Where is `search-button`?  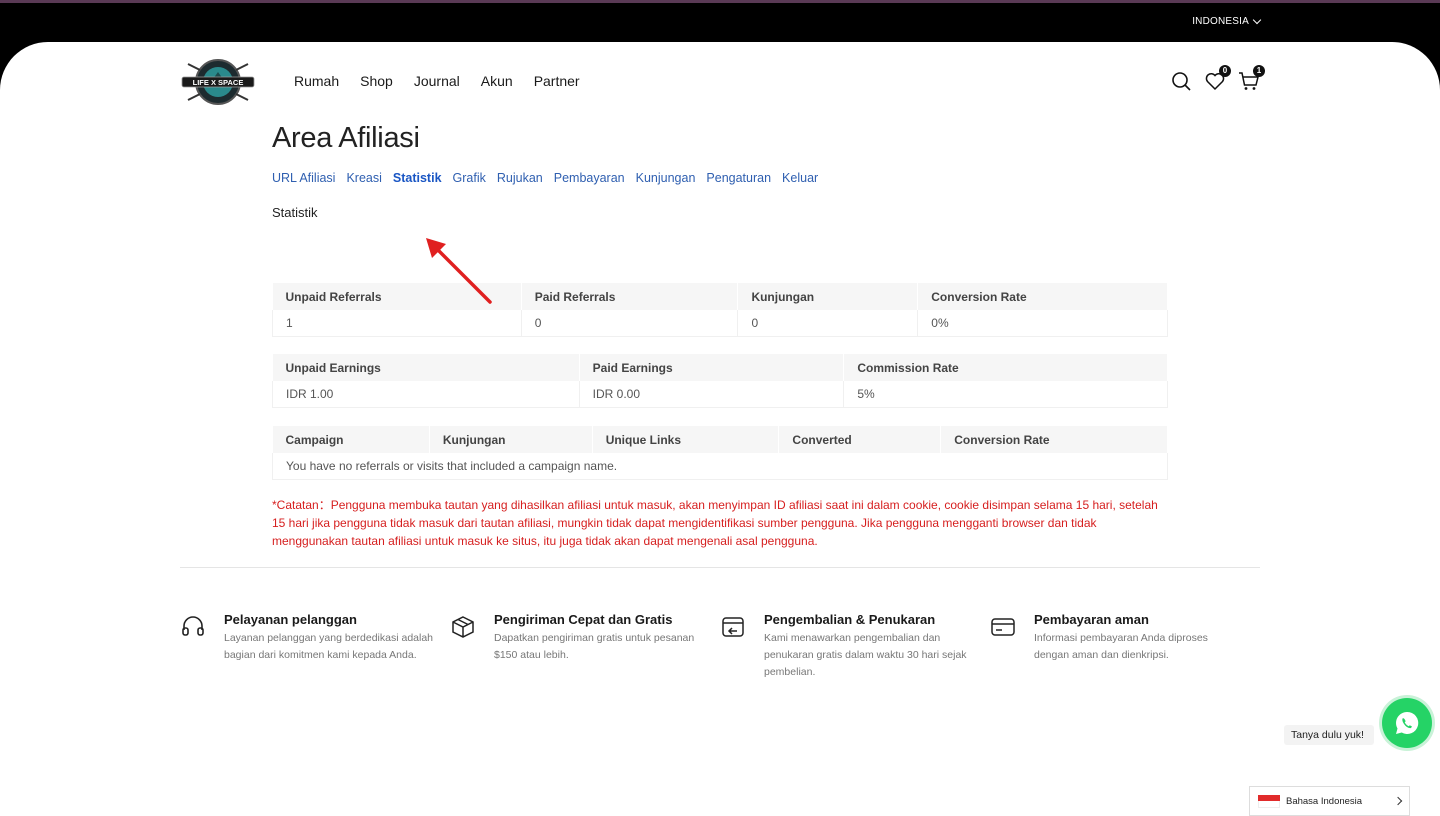
search-button is located at coordinates (1181, 81).